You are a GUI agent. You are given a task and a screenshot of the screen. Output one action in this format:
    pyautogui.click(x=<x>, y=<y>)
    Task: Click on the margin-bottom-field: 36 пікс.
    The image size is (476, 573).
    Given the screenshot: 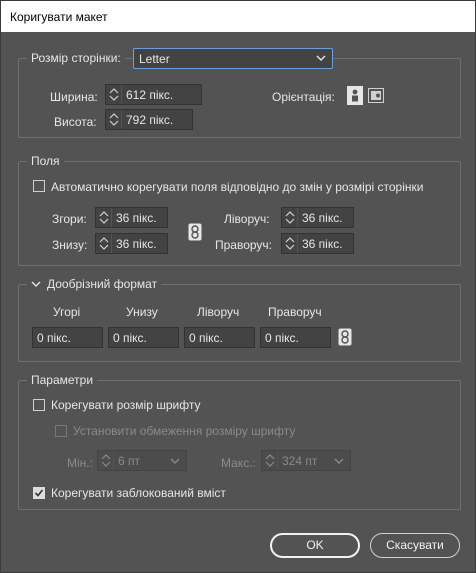 What is the action you would take?
    pyautogui.click(x=131, y=243)
    